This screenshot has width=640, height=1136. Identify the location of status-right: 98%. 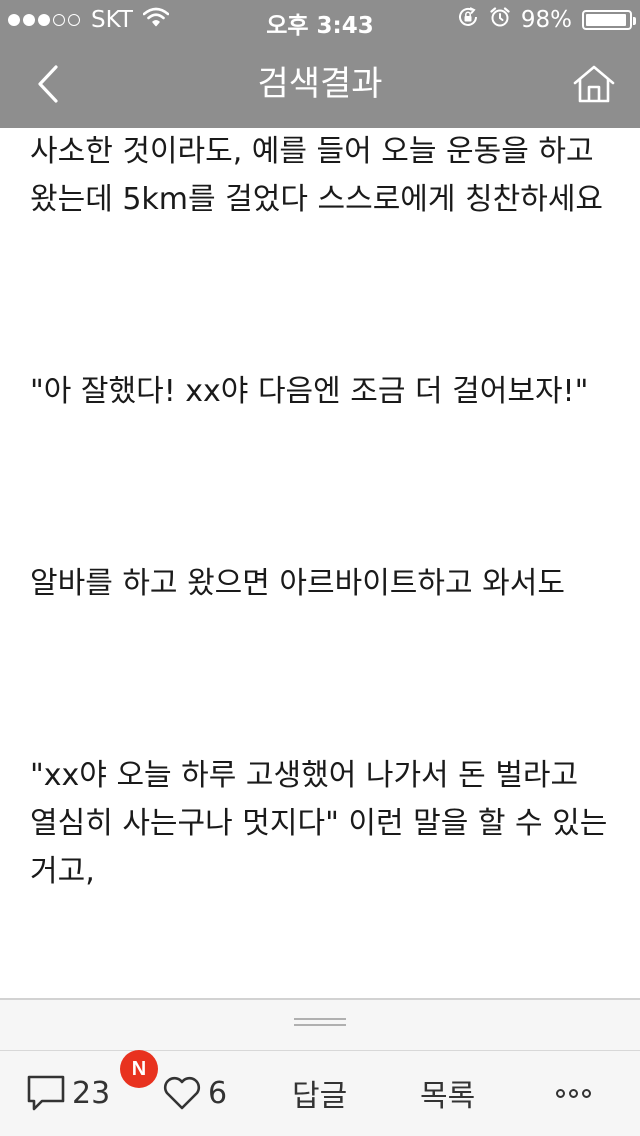
(541, 20).